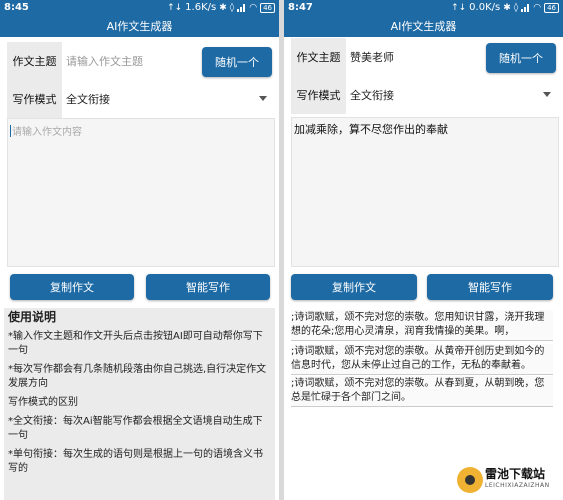  Describe the element at coordinates (139, 61) in the screenshot. I see `topic-row: 作文主题 请输入作文主题 随机一个` at that location.